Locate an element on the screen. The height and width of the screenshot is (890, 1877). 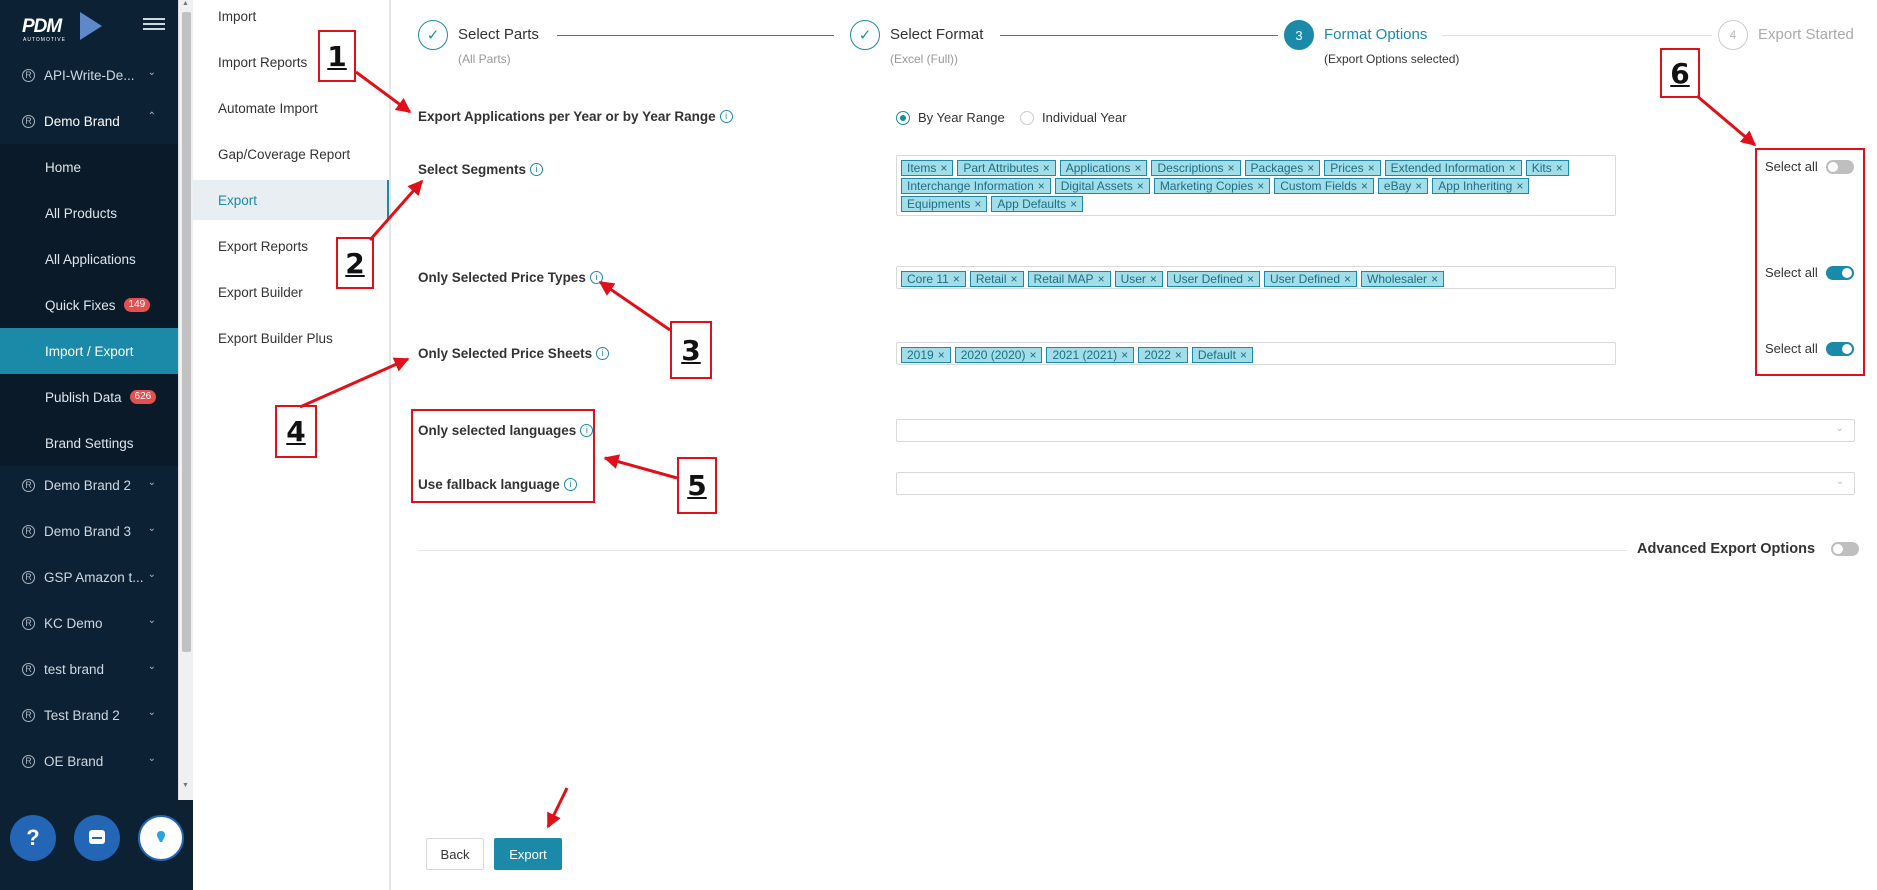
logo-text: PDM is located at coordinates (42, 26).